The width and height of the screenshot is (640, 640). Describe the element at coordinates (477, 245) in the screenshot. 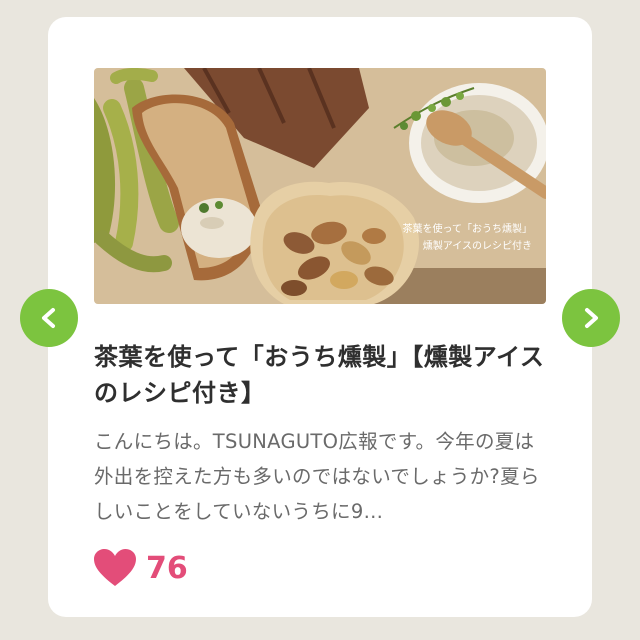

I see `image-caption-line2: 燻製アイスのレシピ付き` at that location.